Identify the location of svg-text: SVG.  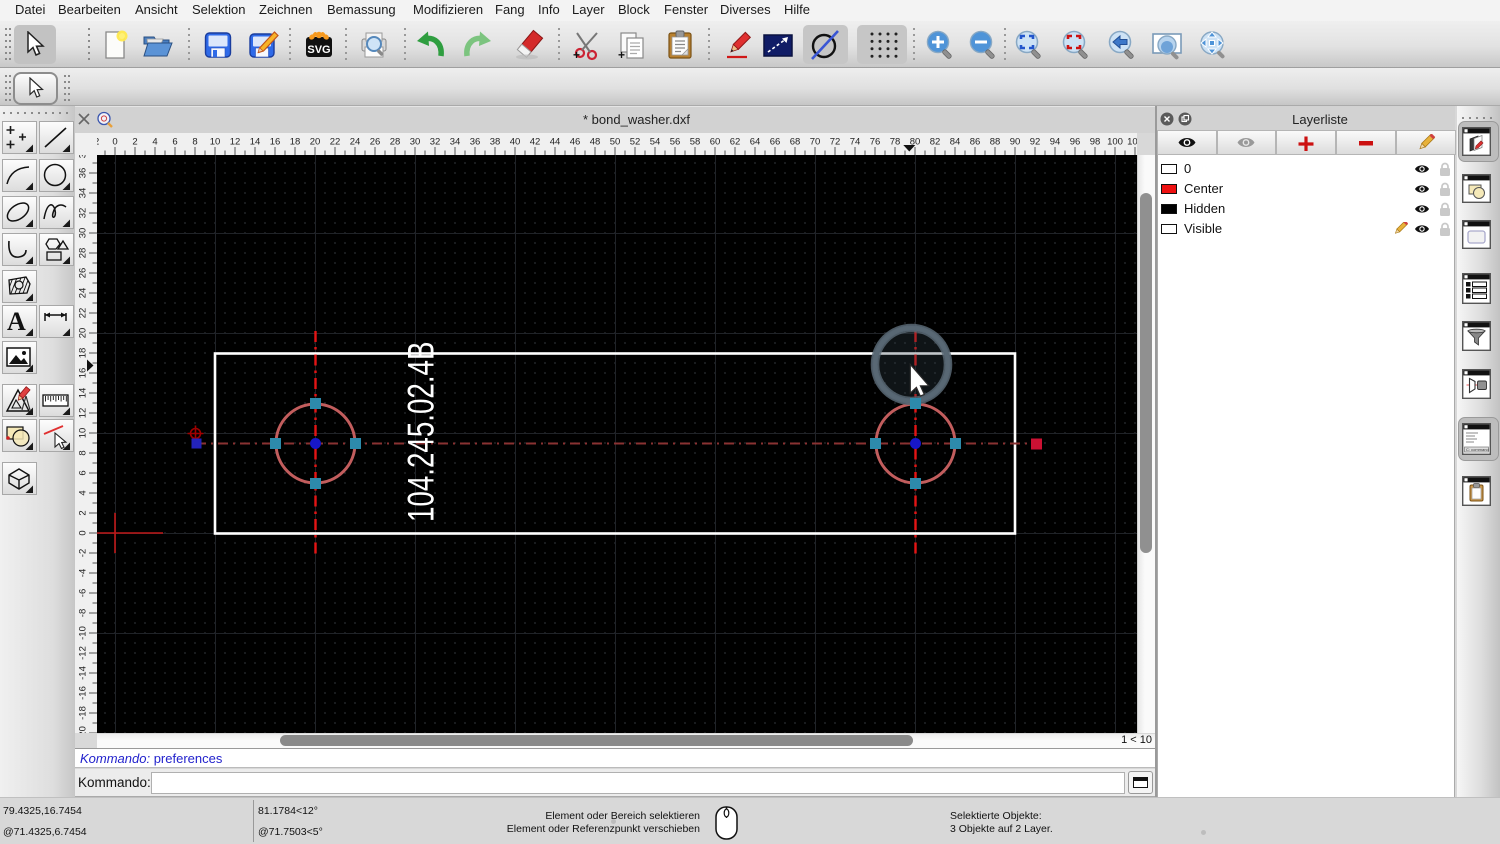
(318, 50).